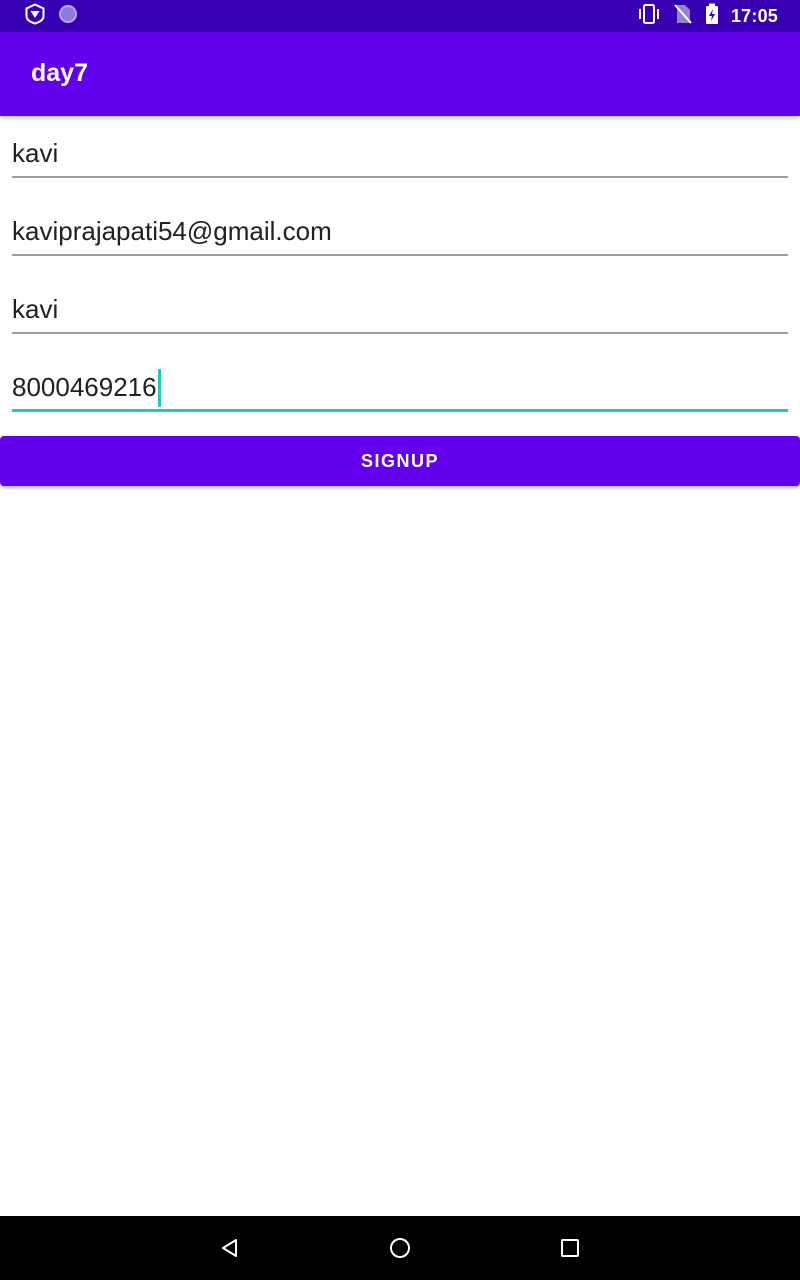  What do you see at coordinates (159, 388) in the screenshot?
I see `text-cursor` at bounding box center [159, 388].